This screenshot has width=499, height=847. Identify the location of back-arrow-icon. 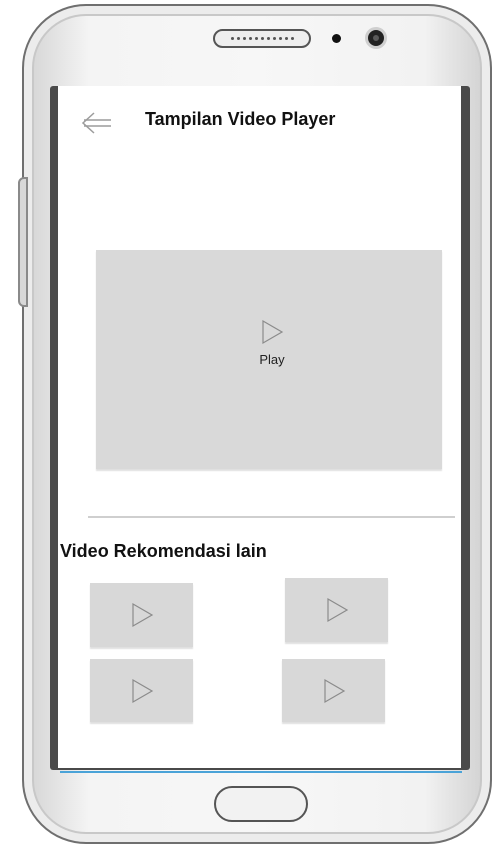
(97, 123).